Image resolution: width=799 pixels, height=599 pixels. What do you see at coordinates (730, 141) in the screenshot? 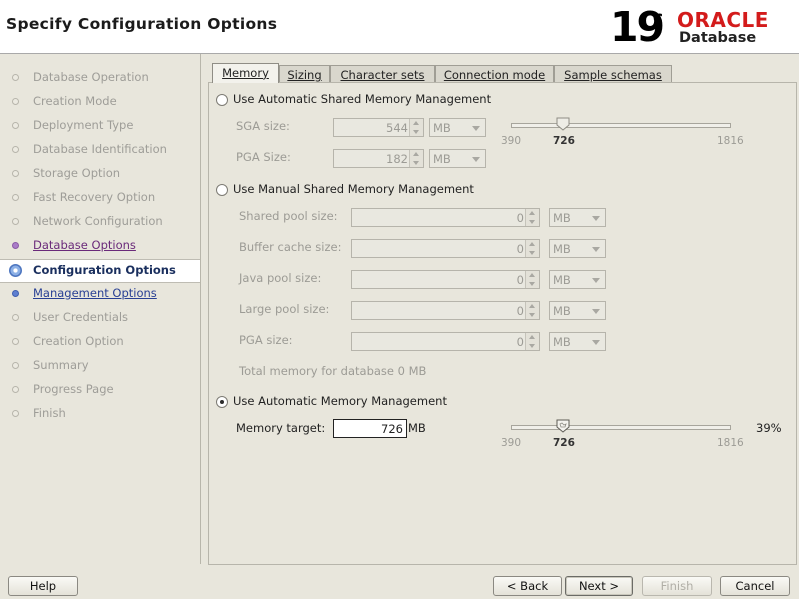
I see `asmm-slider-max: 1816` at bounding box center [730, 141].